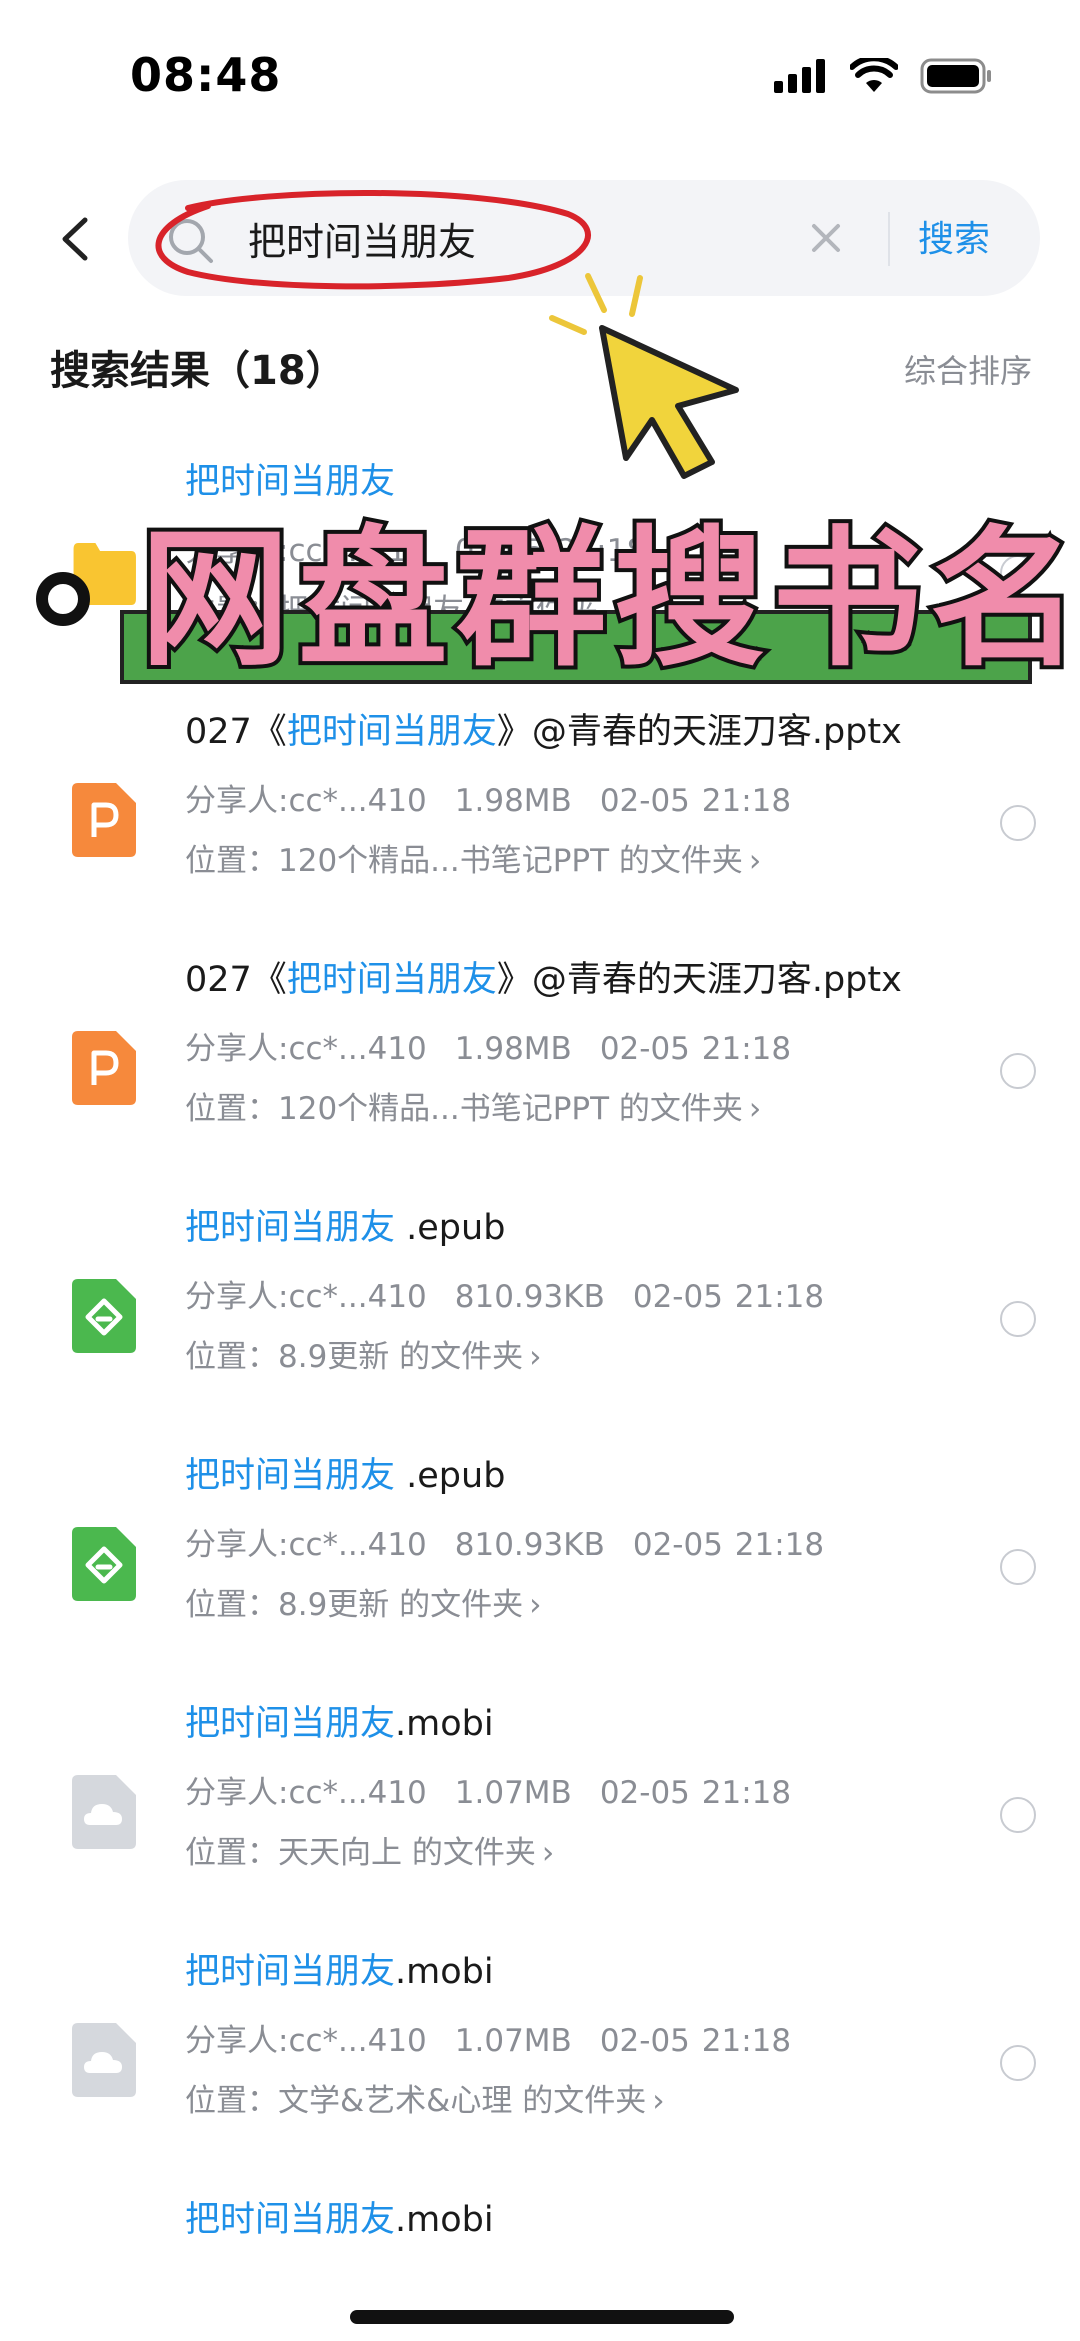 The image size is (1080, 2341). I want to click on overlay-banner: 网盘群搜书名, so click(555, 600).